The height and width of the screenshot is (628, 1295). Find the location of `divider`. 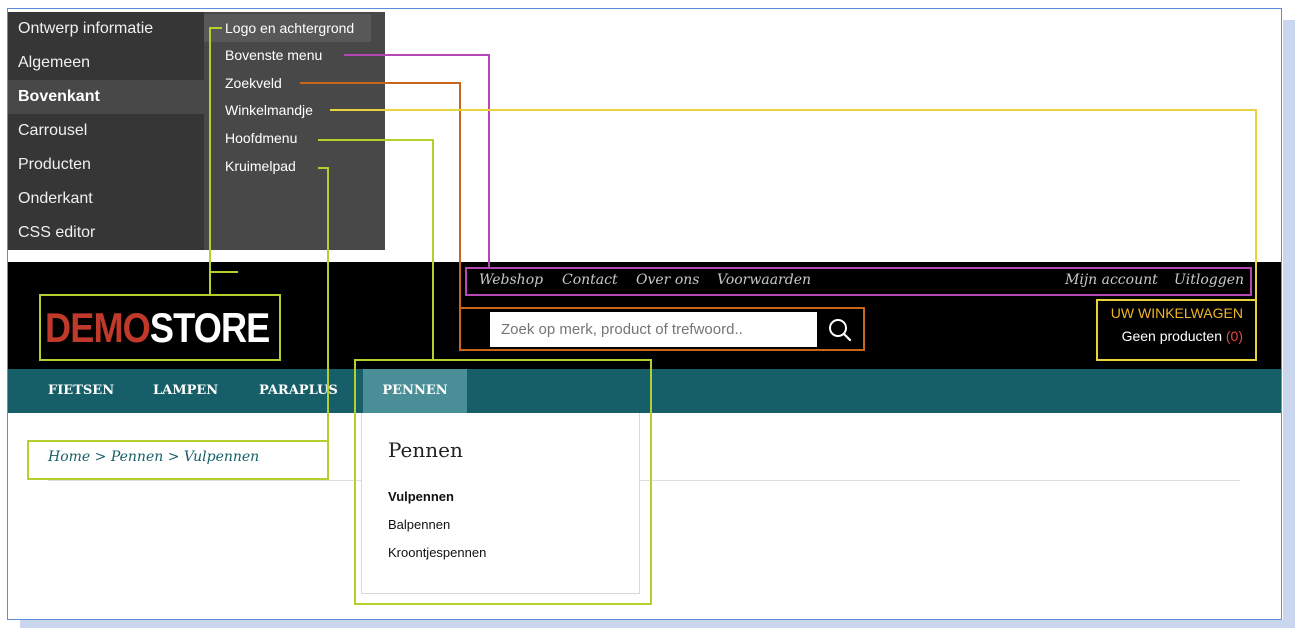

divider is located at coordinates (644, 480).